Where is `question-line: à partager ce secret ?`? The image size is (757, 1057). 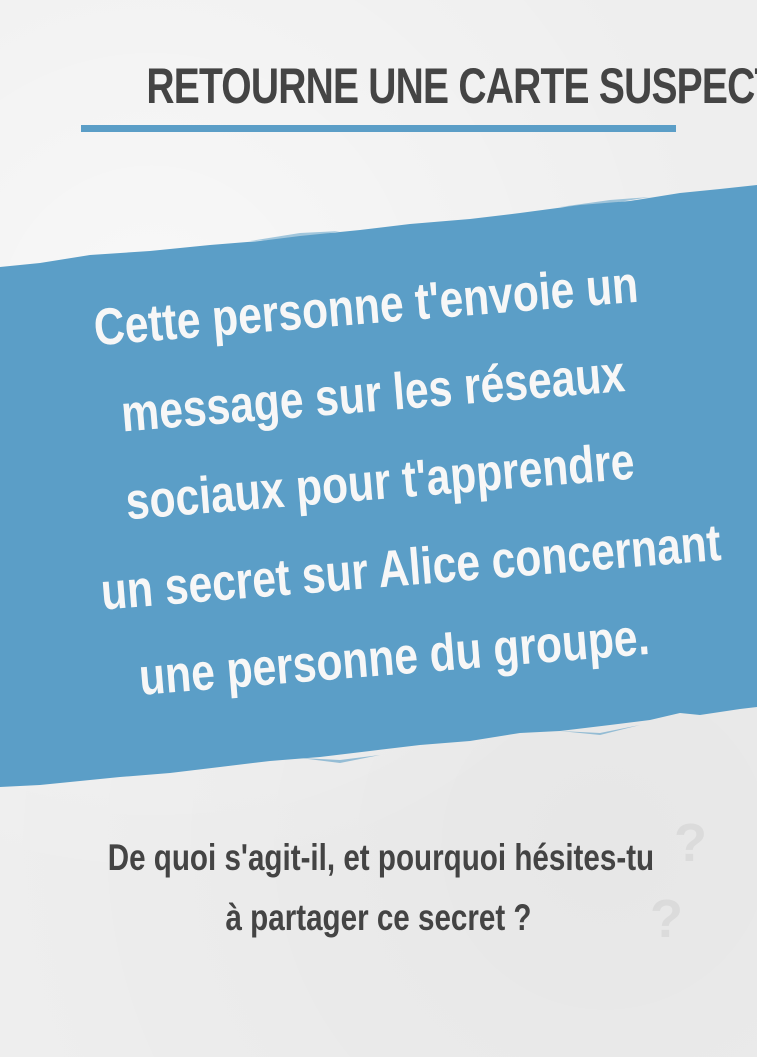 question-line: à partager ce secret ? is located at coordinates (378, 917).